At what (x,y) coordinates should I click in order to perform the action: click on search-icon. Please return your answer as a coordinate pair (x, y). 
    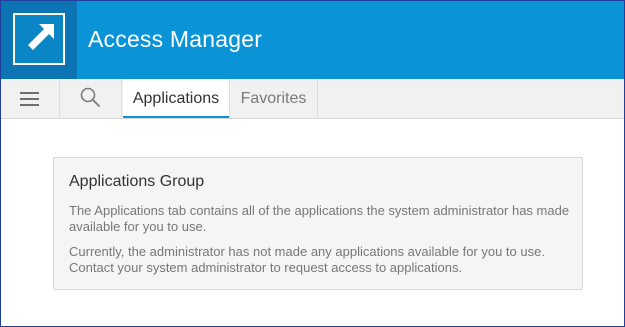
    Looking at the image, I should click on (91, 98).